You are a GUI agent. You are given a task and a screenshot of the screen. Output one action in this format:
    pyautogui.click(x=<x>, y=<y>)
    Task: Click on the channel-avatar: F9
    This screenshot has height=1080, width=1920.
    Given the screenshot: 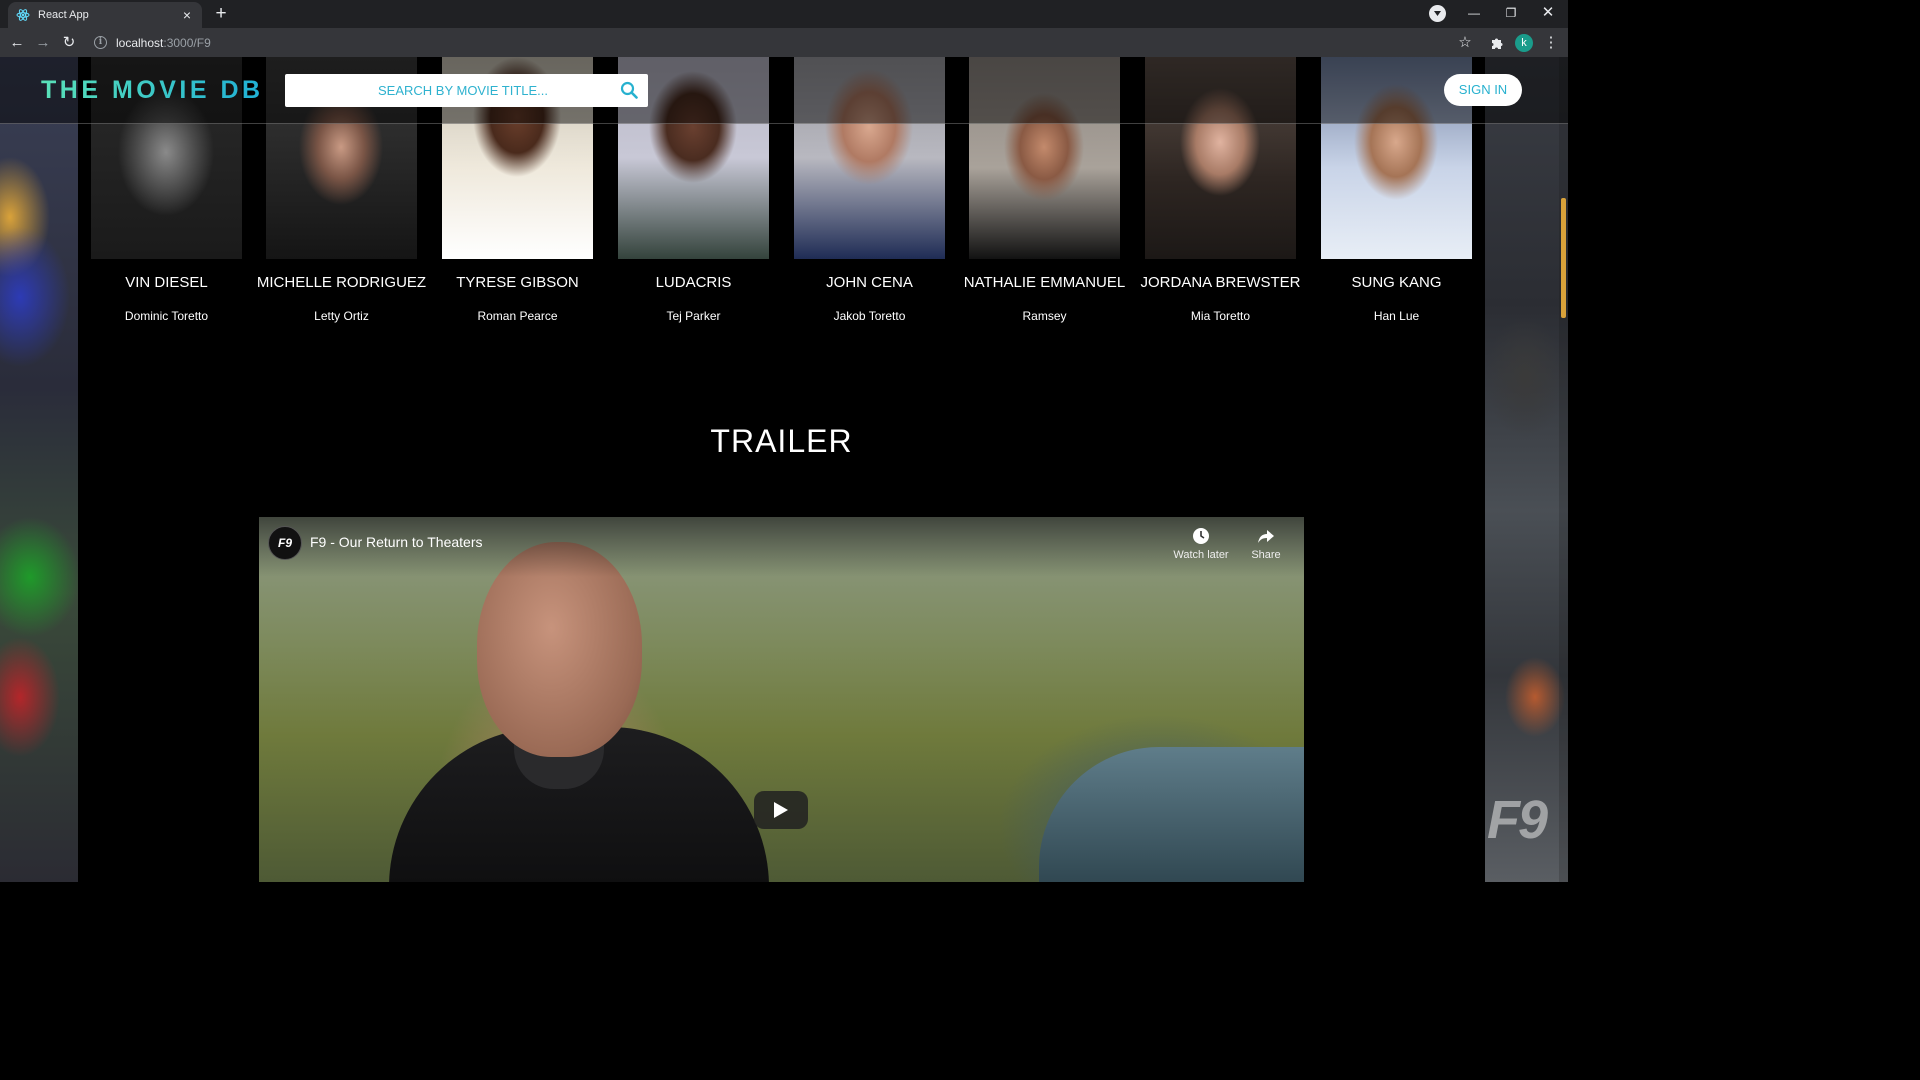 What is the action you would take?
    pyautogui.click(x=285, y=543)
    